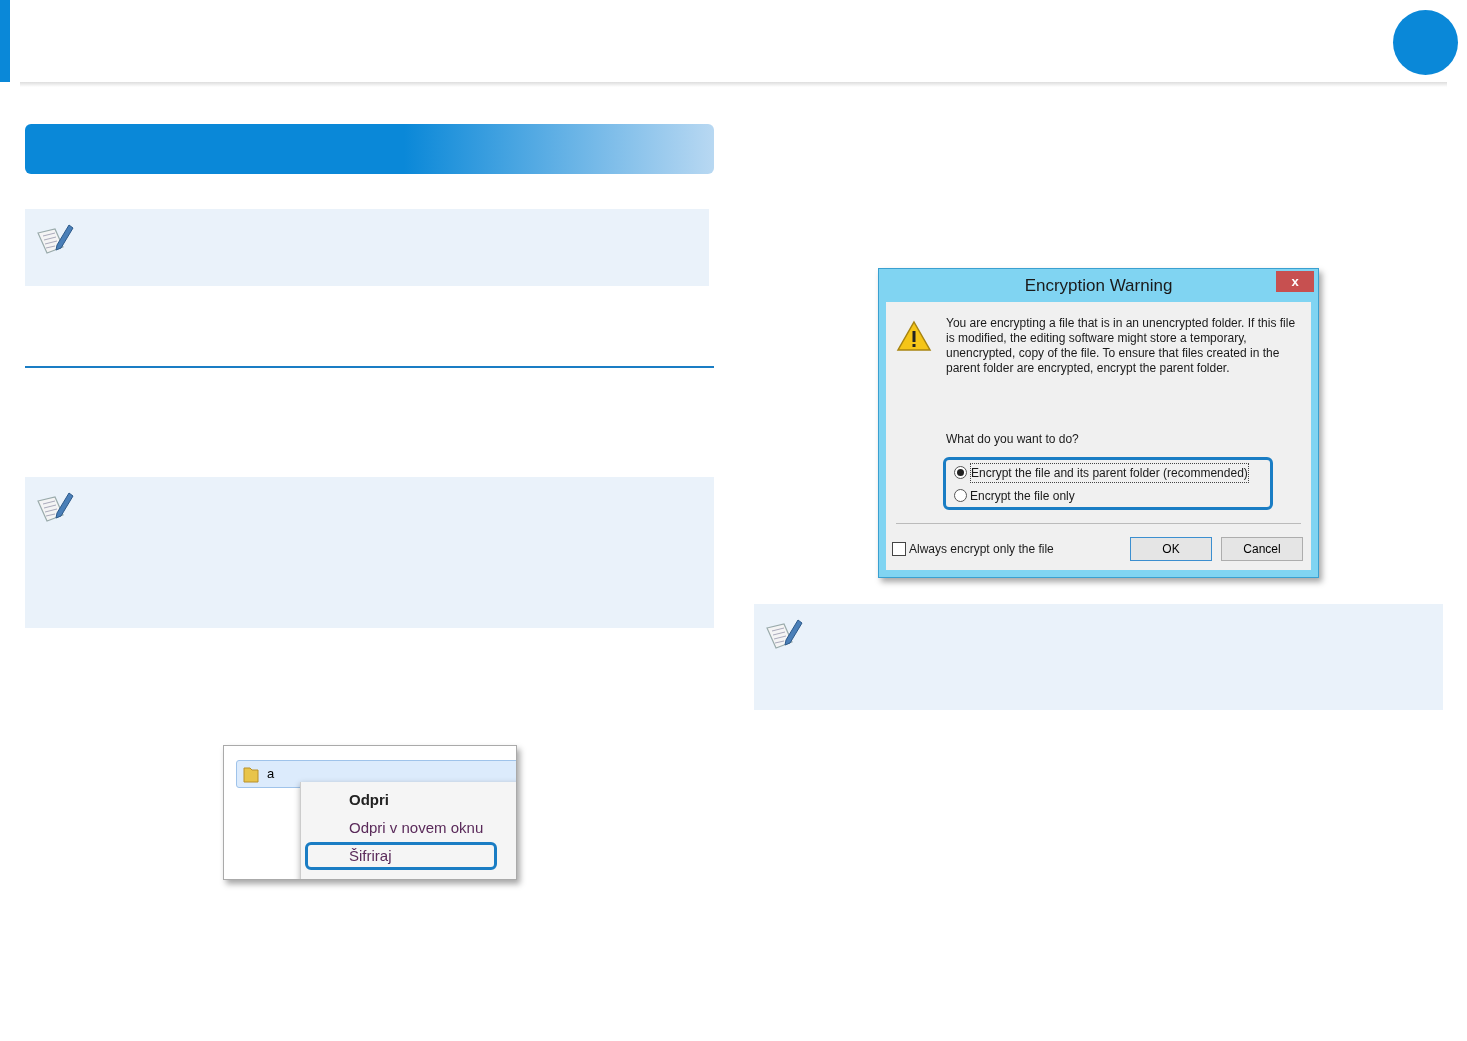 The height and width of the screenshot is (1041, 1467). Describe the element at coordinates (914, 336) in the screenshot. I see `warning-icon` at that location.